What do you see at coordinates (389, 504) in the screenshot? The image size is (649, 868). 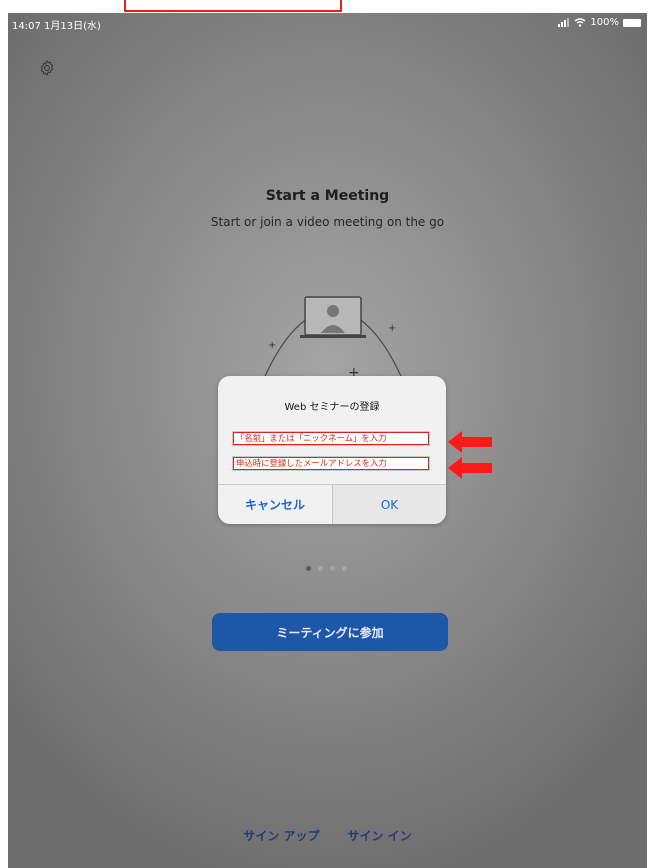 I see `ok-button: OK` at bounding box center [389, 504].